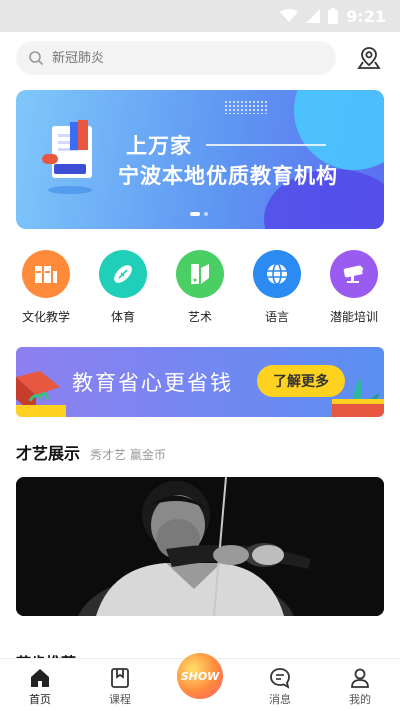 Image resolution: width=400 pixels, height=711 pixels. I want to click on camera-icon, so click(354, 274).